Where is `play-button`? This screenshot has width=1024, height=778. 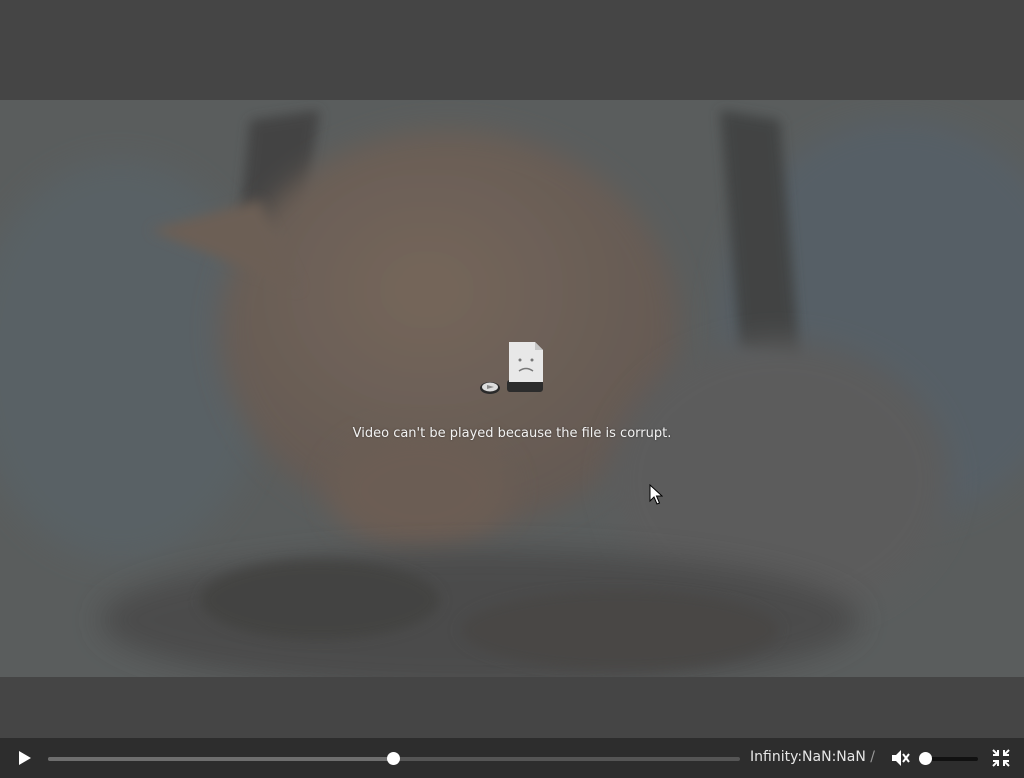
play-button is located at coordinates (24, 758).